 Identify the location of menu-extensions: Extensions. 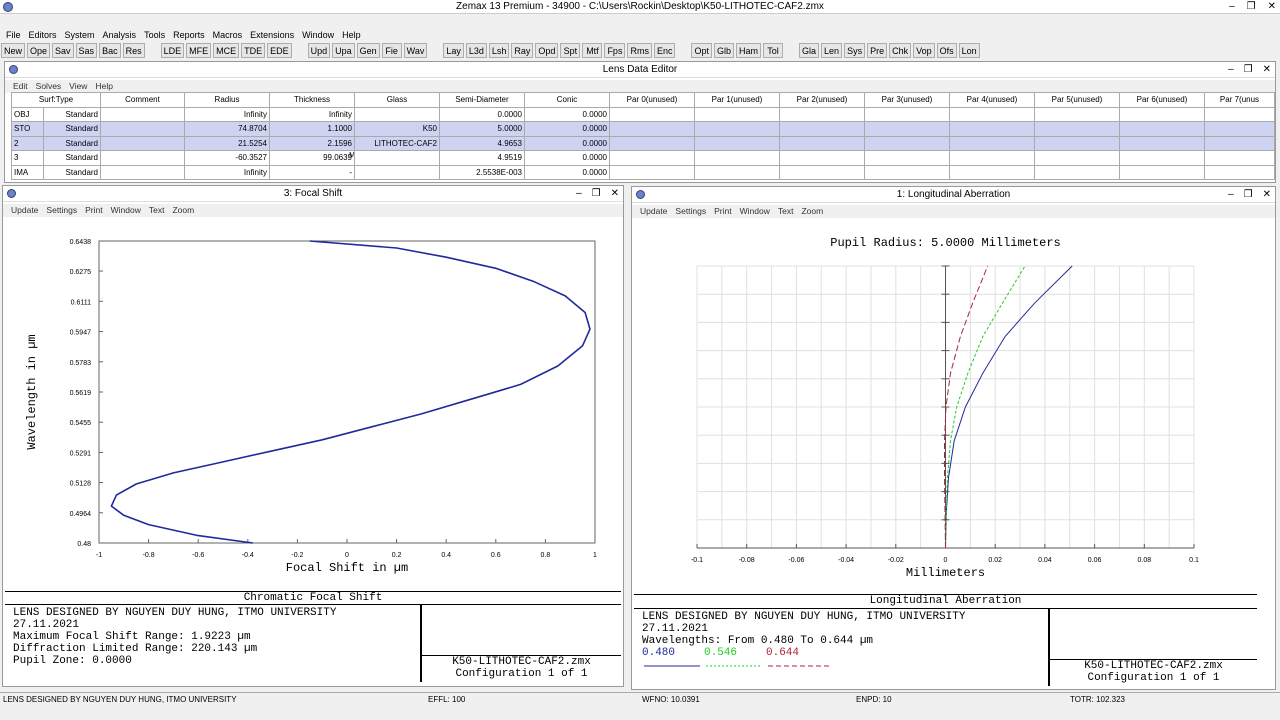
(272, 35).